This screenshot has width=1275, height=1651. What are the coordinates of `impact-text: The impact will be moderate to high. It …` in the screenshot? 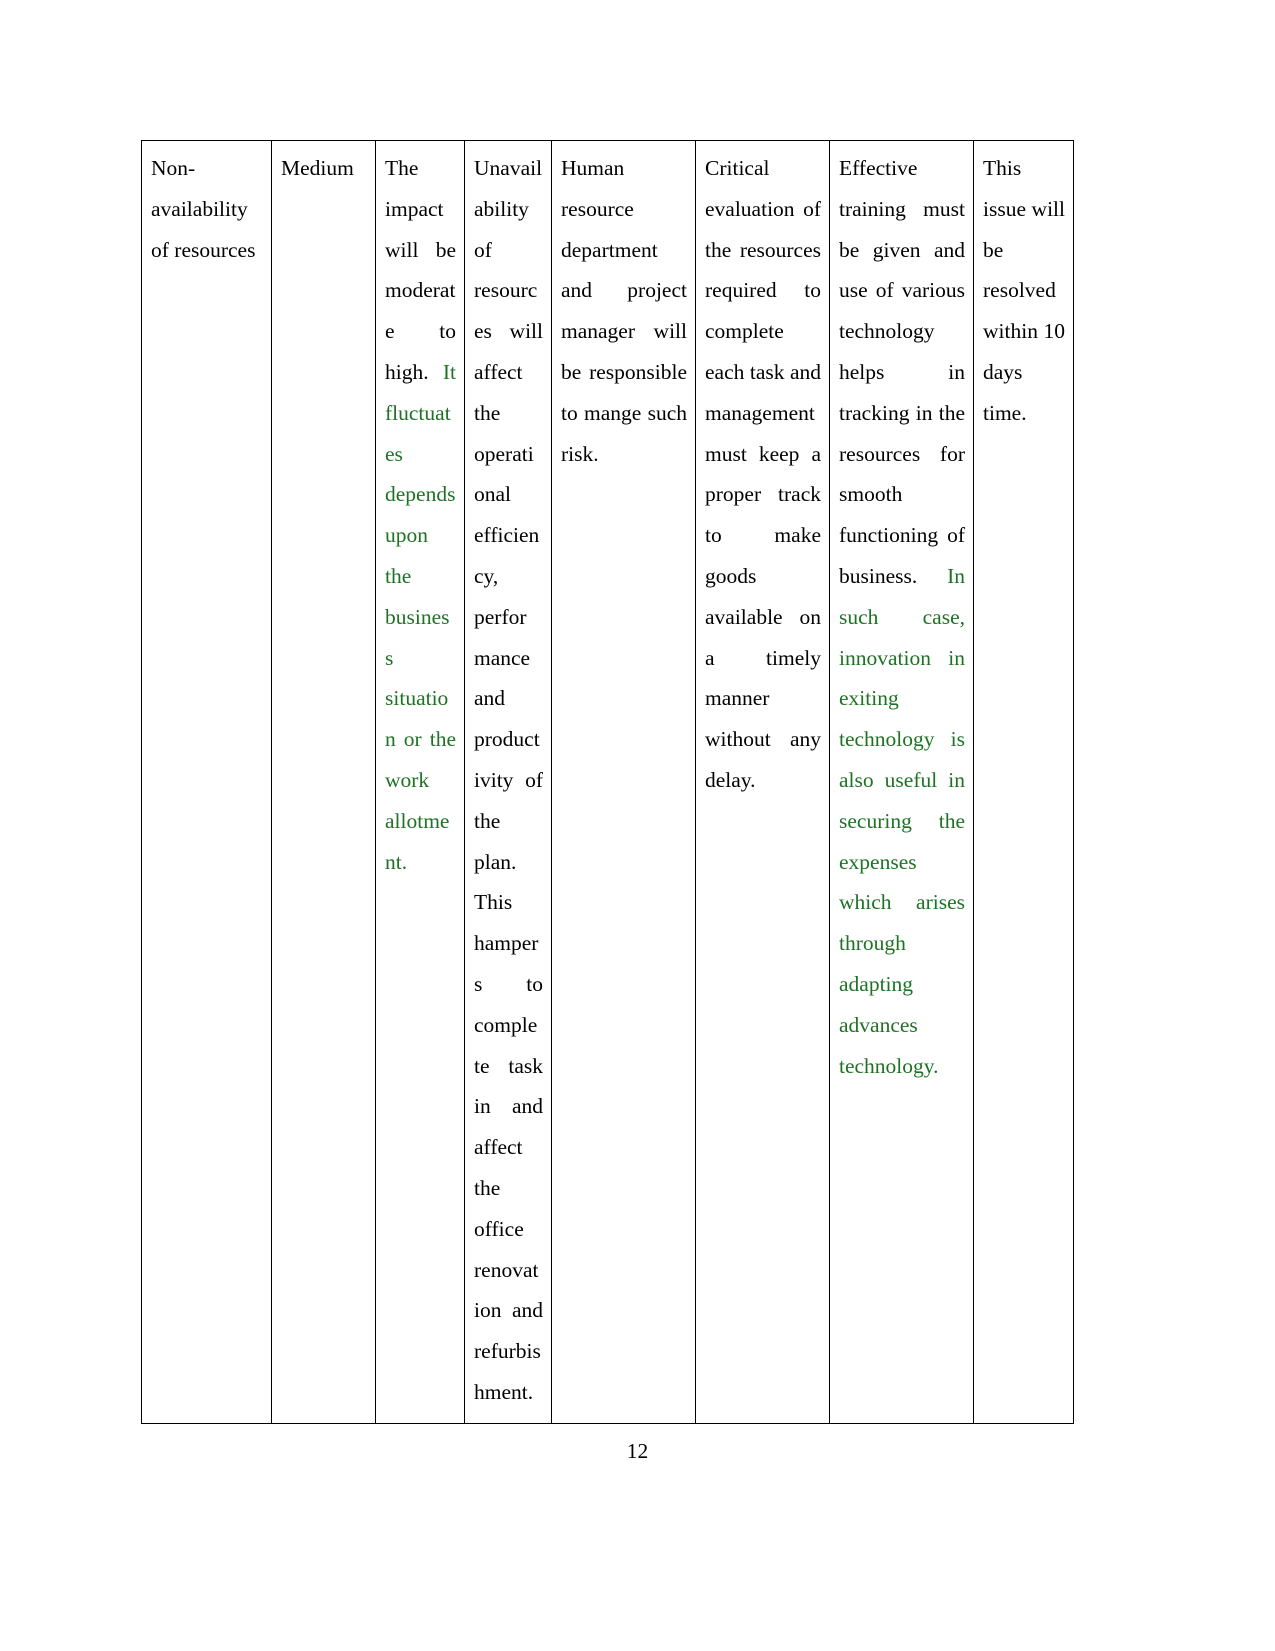 It's located at (420, 515).